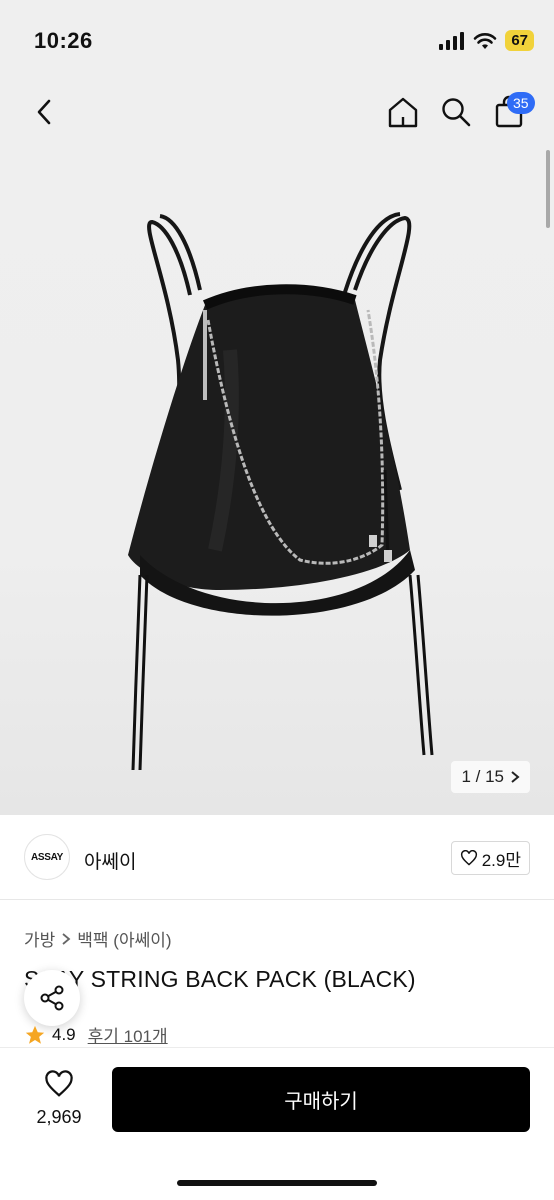  Describe the element at coordinates (64, 1034) in the screenshot. I see `rating-score: 4.9` at that location.